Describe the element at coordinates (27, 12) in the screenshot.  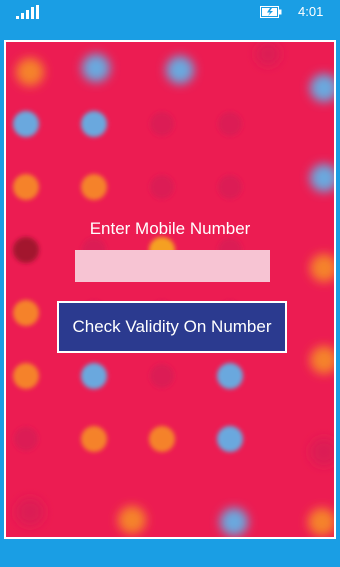
I see `signal-bars-icon` at that location.